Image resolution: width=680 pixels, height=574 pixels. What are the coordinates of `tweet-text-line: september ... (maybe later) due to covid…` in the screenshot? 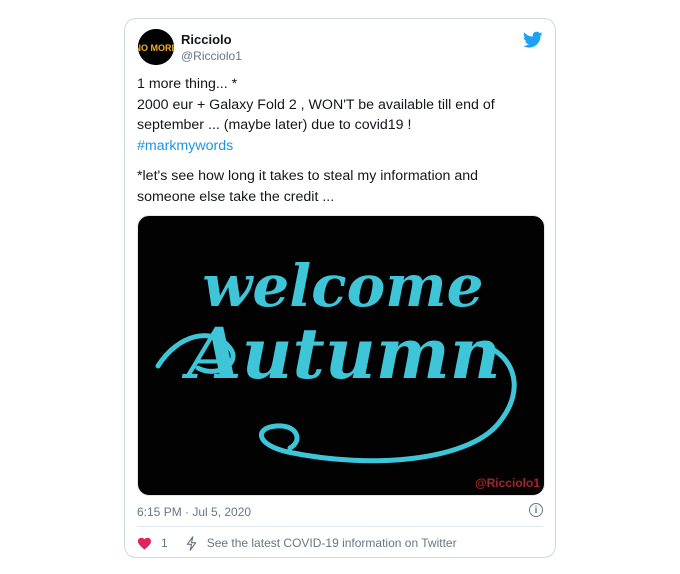 It's located at (274, 125).